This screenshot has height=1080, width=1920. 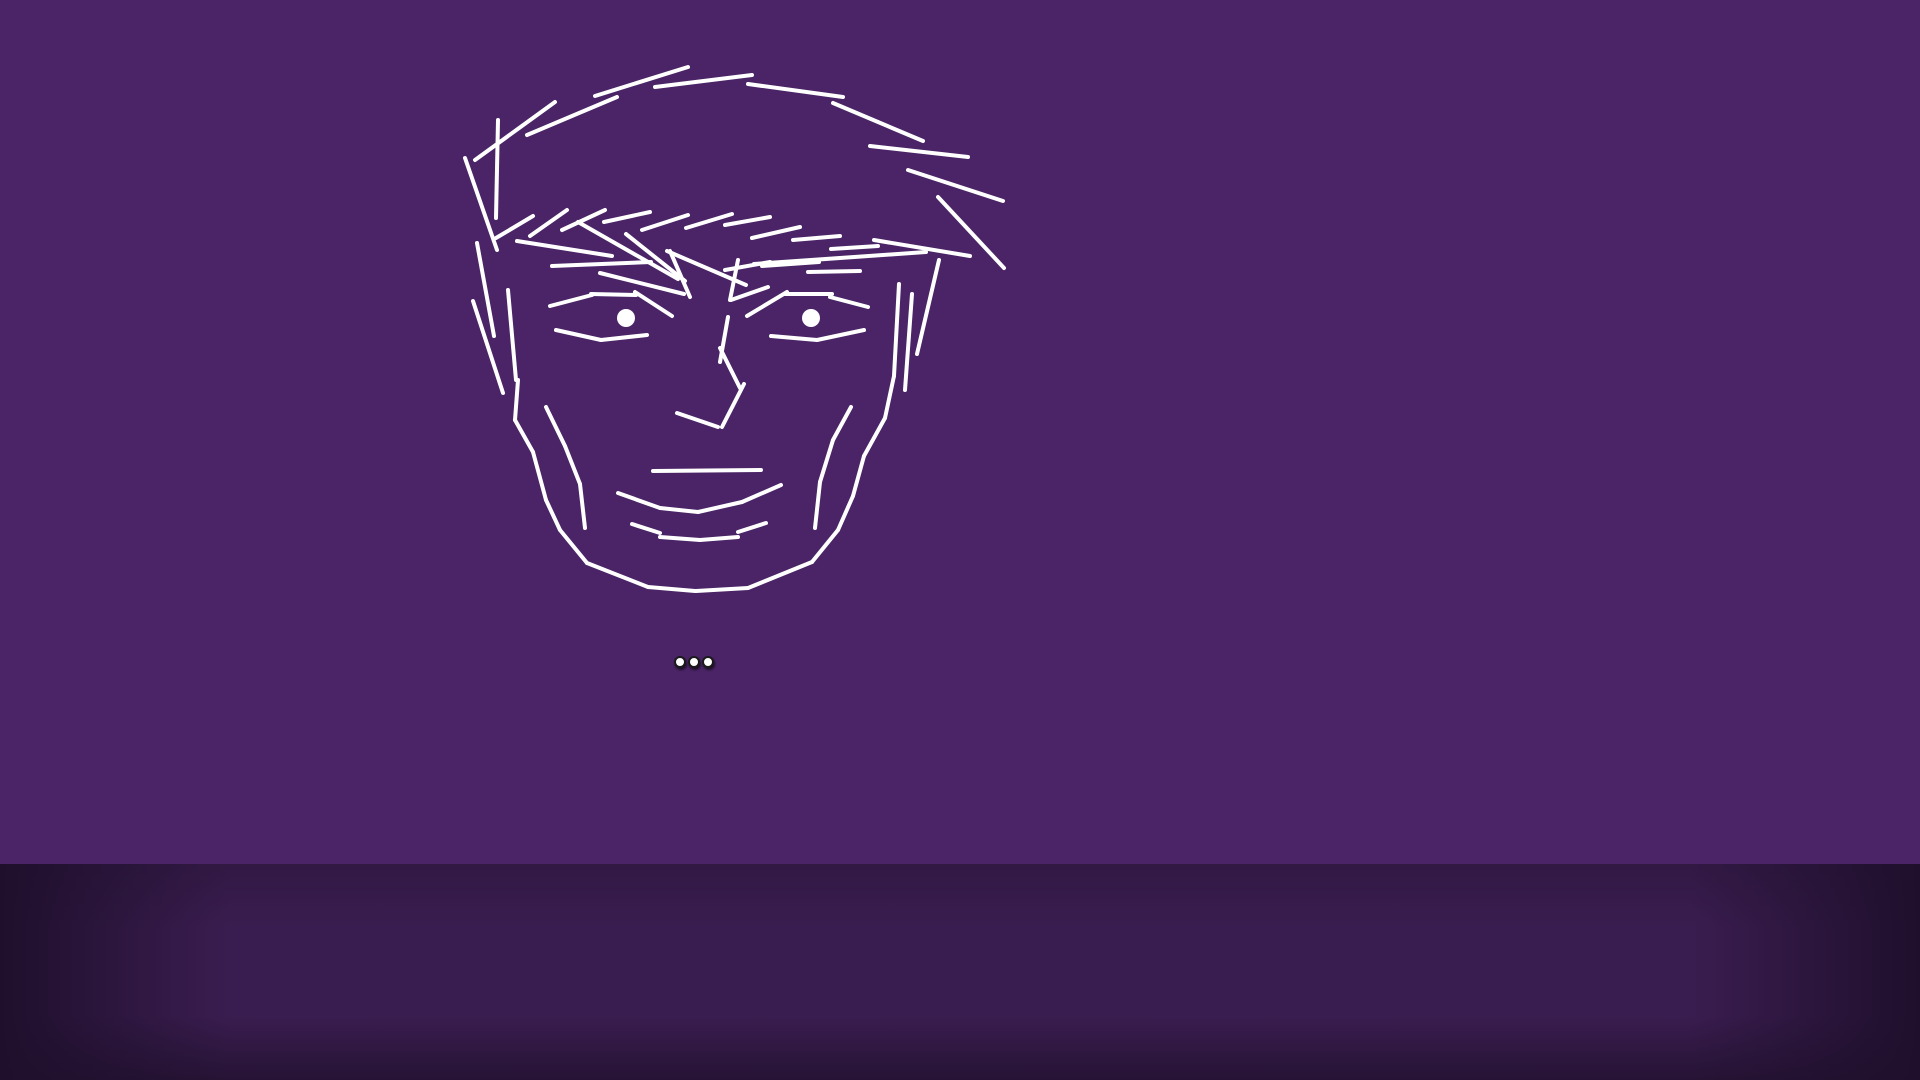 I want to click on left-eye-icon, so click(x=626, y=318).